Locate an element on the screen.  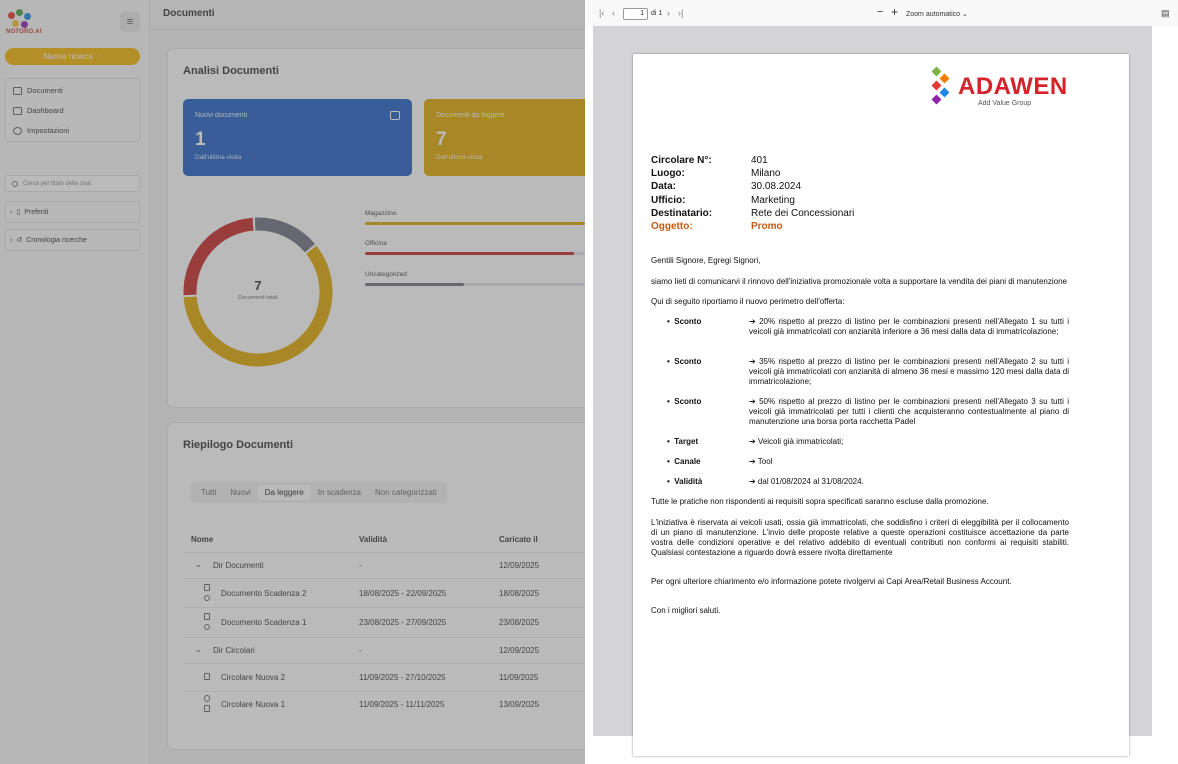
column-header-validity: Validità is located at coordinates (373, 539).